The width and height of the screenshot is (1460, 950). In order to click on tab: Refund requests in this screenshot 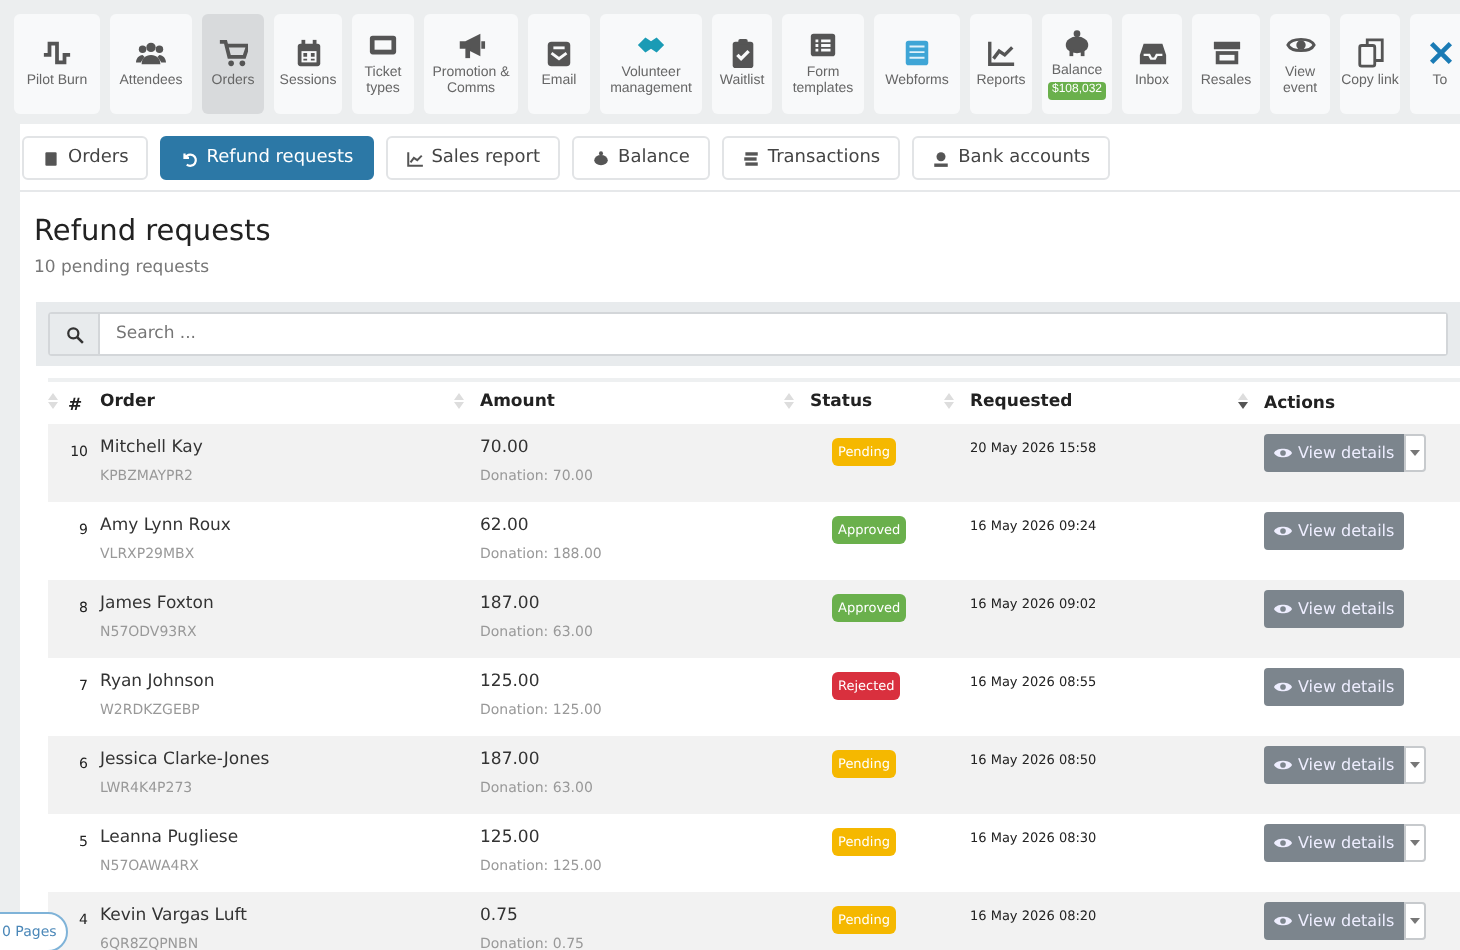, I will do `click(267, 158)`.